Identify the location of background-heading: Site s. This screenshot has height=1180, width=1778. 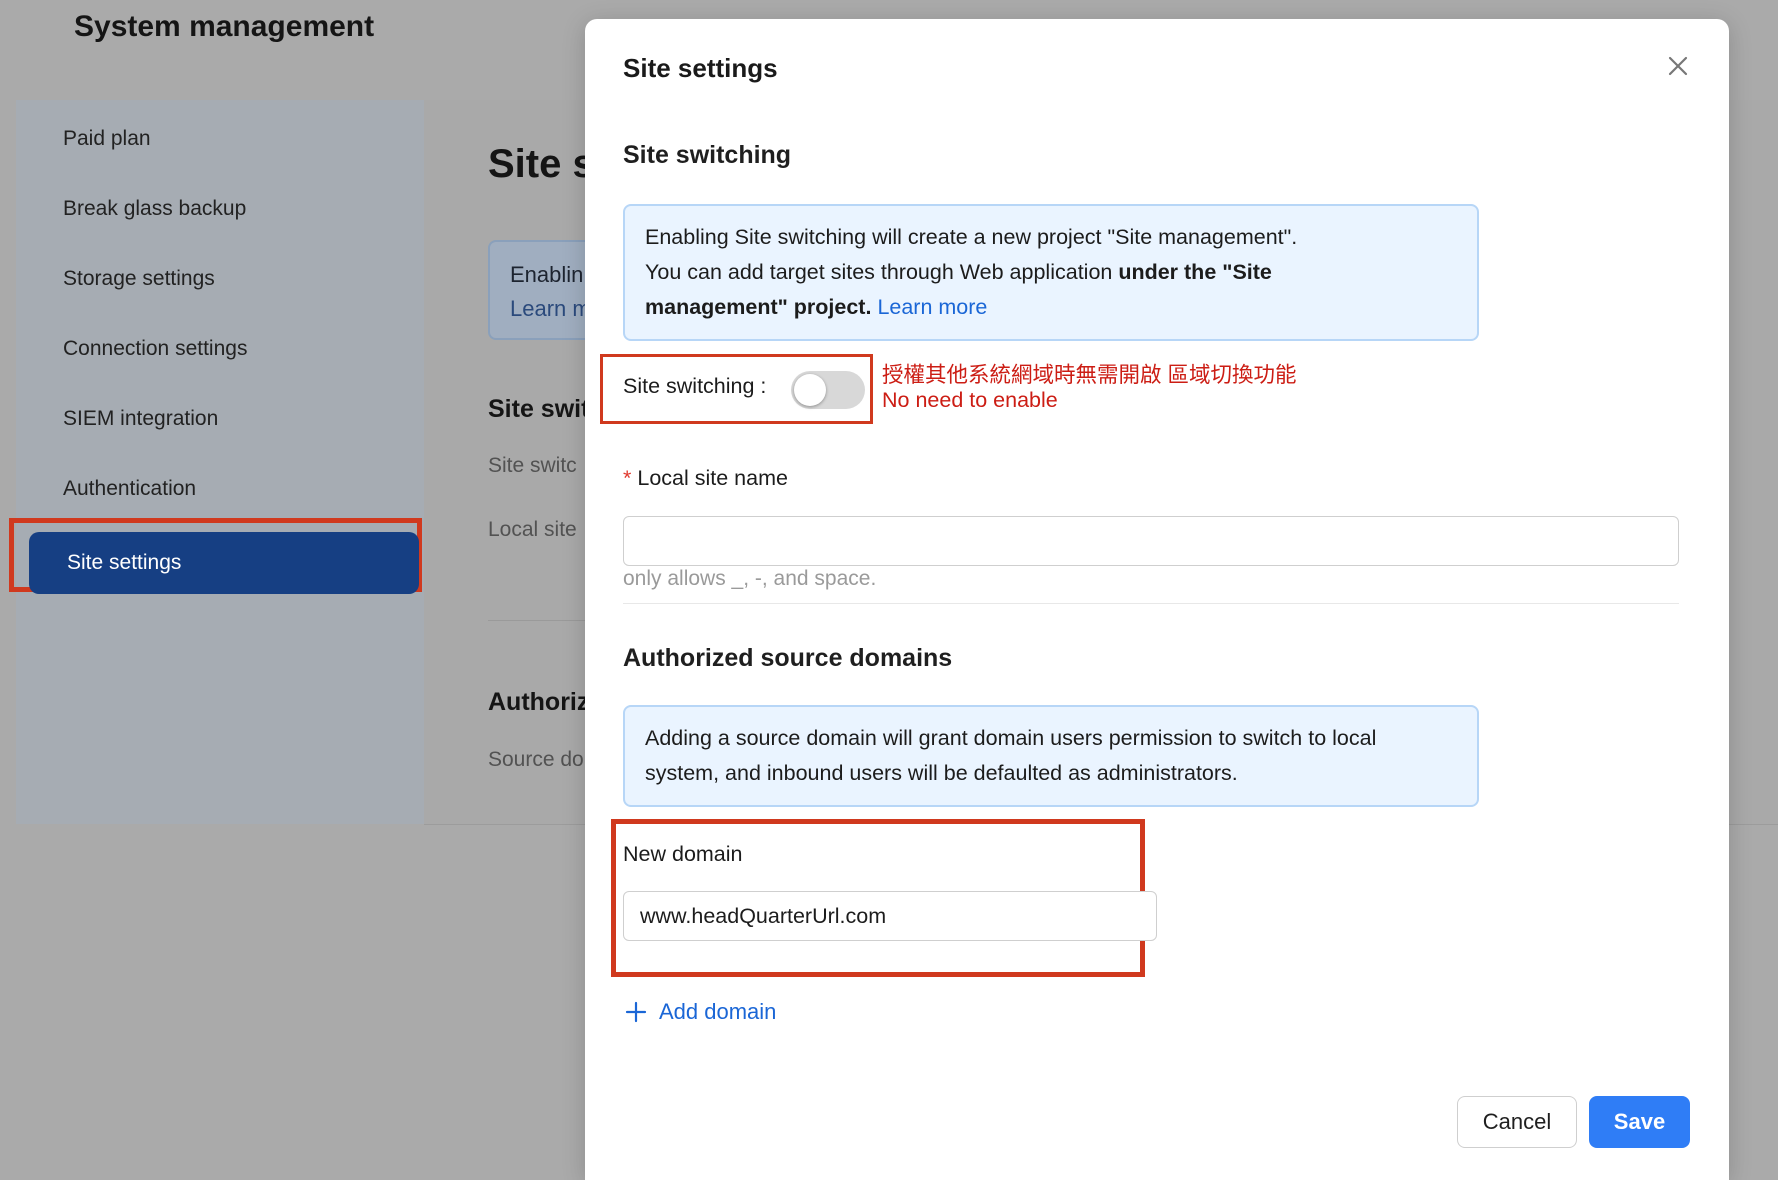
(541, 164).